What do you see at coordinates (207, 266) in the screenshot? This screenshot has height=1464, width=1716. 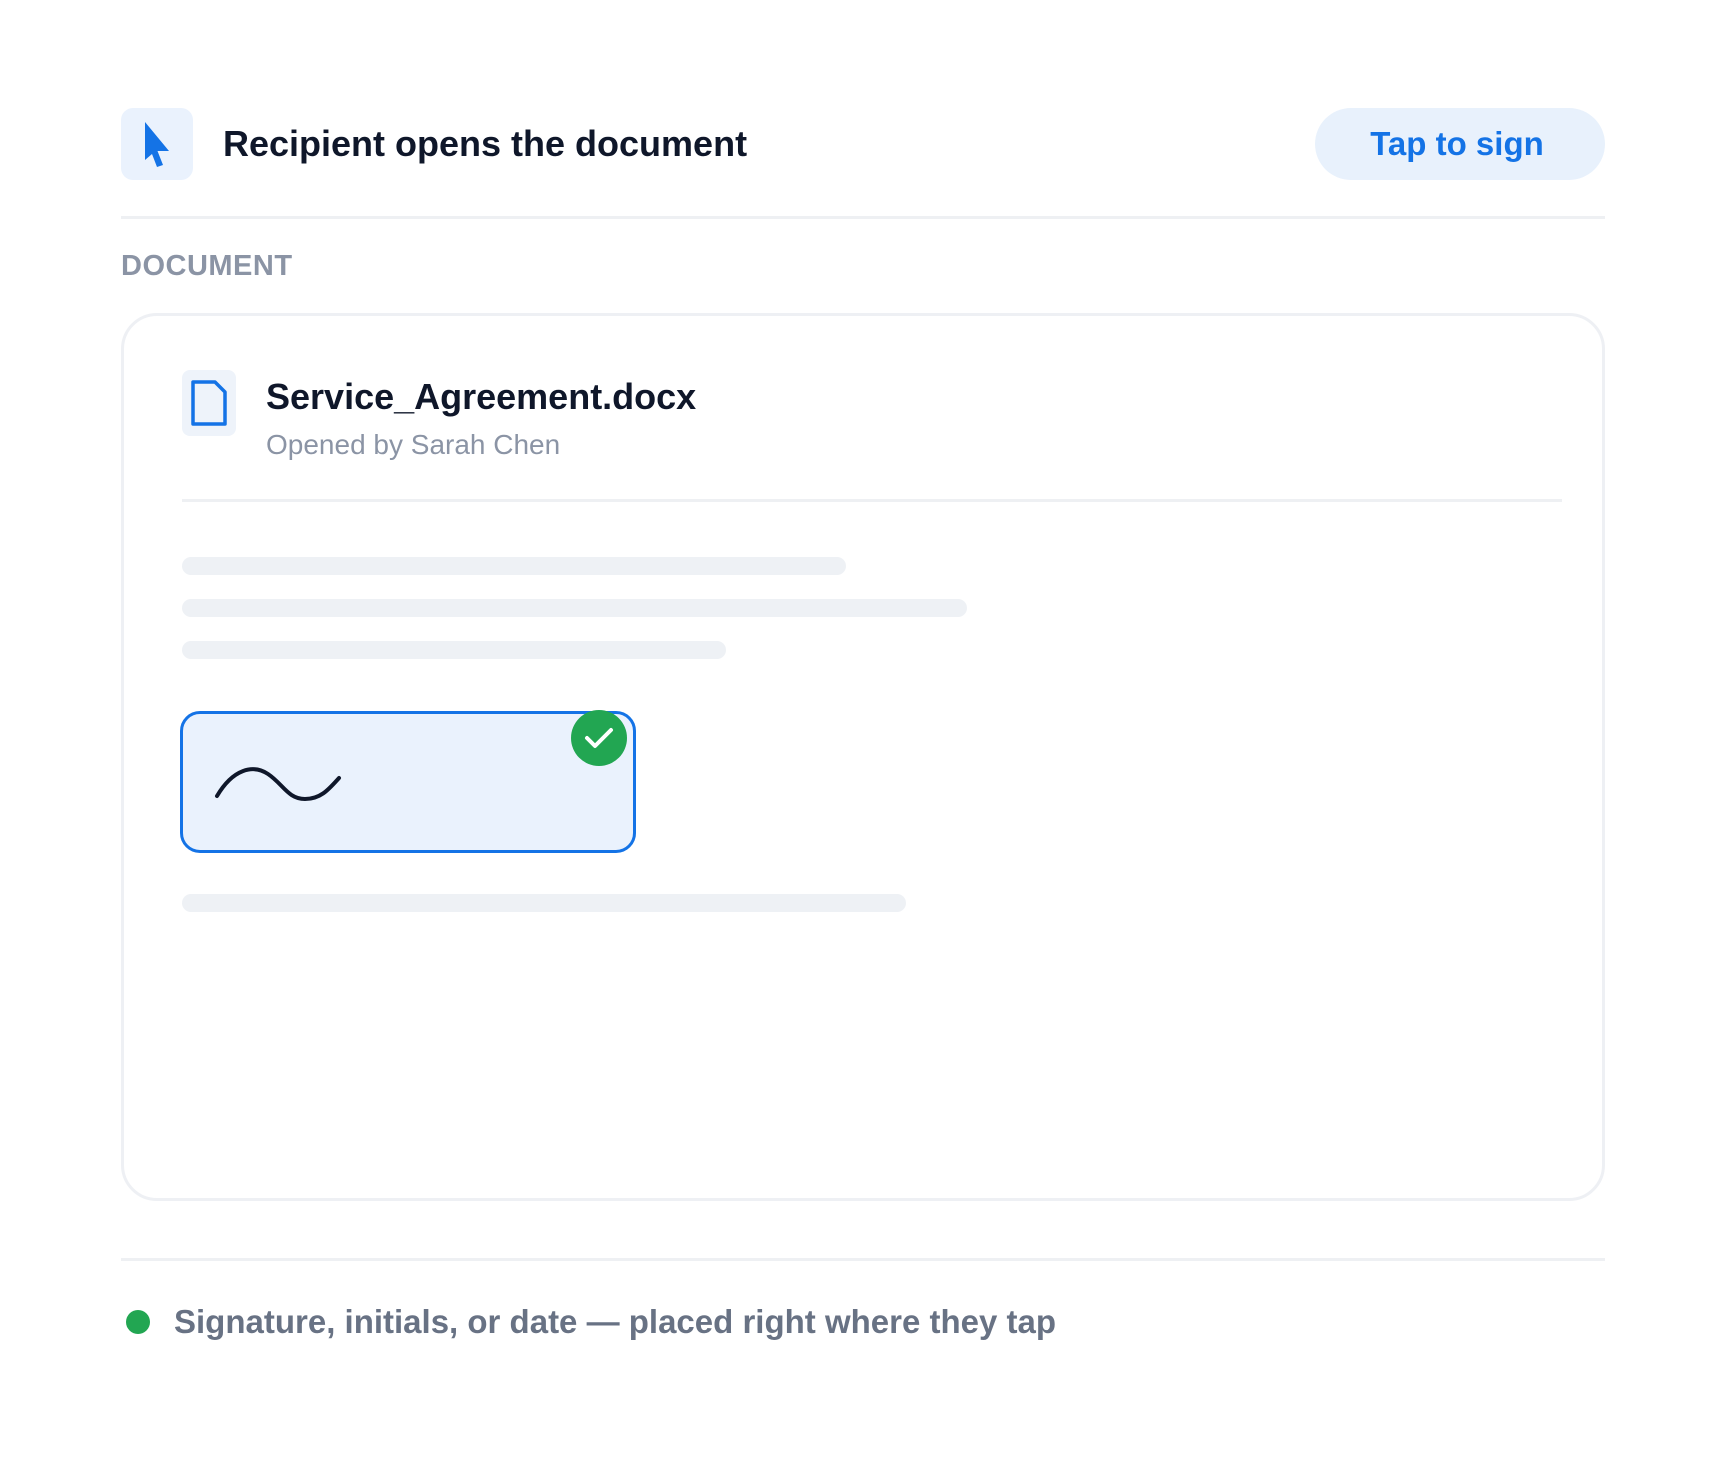 I see `section-label: DOCUMENT` at bounding box center [207, 266].